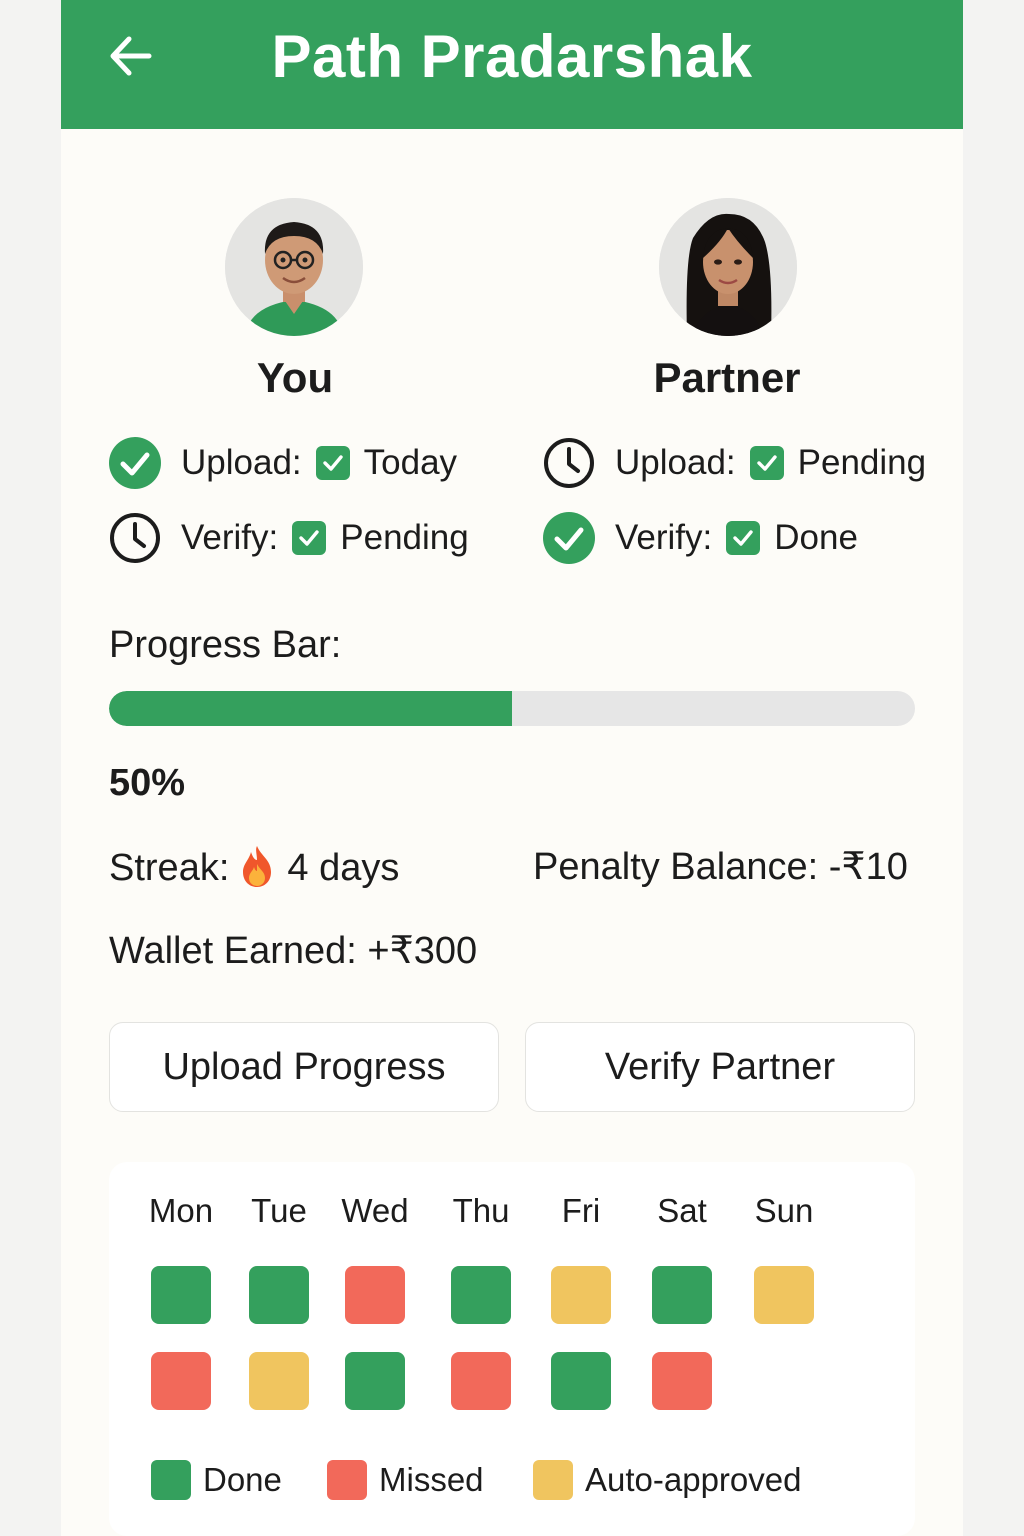 This screenshot has width=1024, height=1536. Describe the element at coordinates (816, 537) in the screenshot. I see `partner-verify-value: Done` at that location.